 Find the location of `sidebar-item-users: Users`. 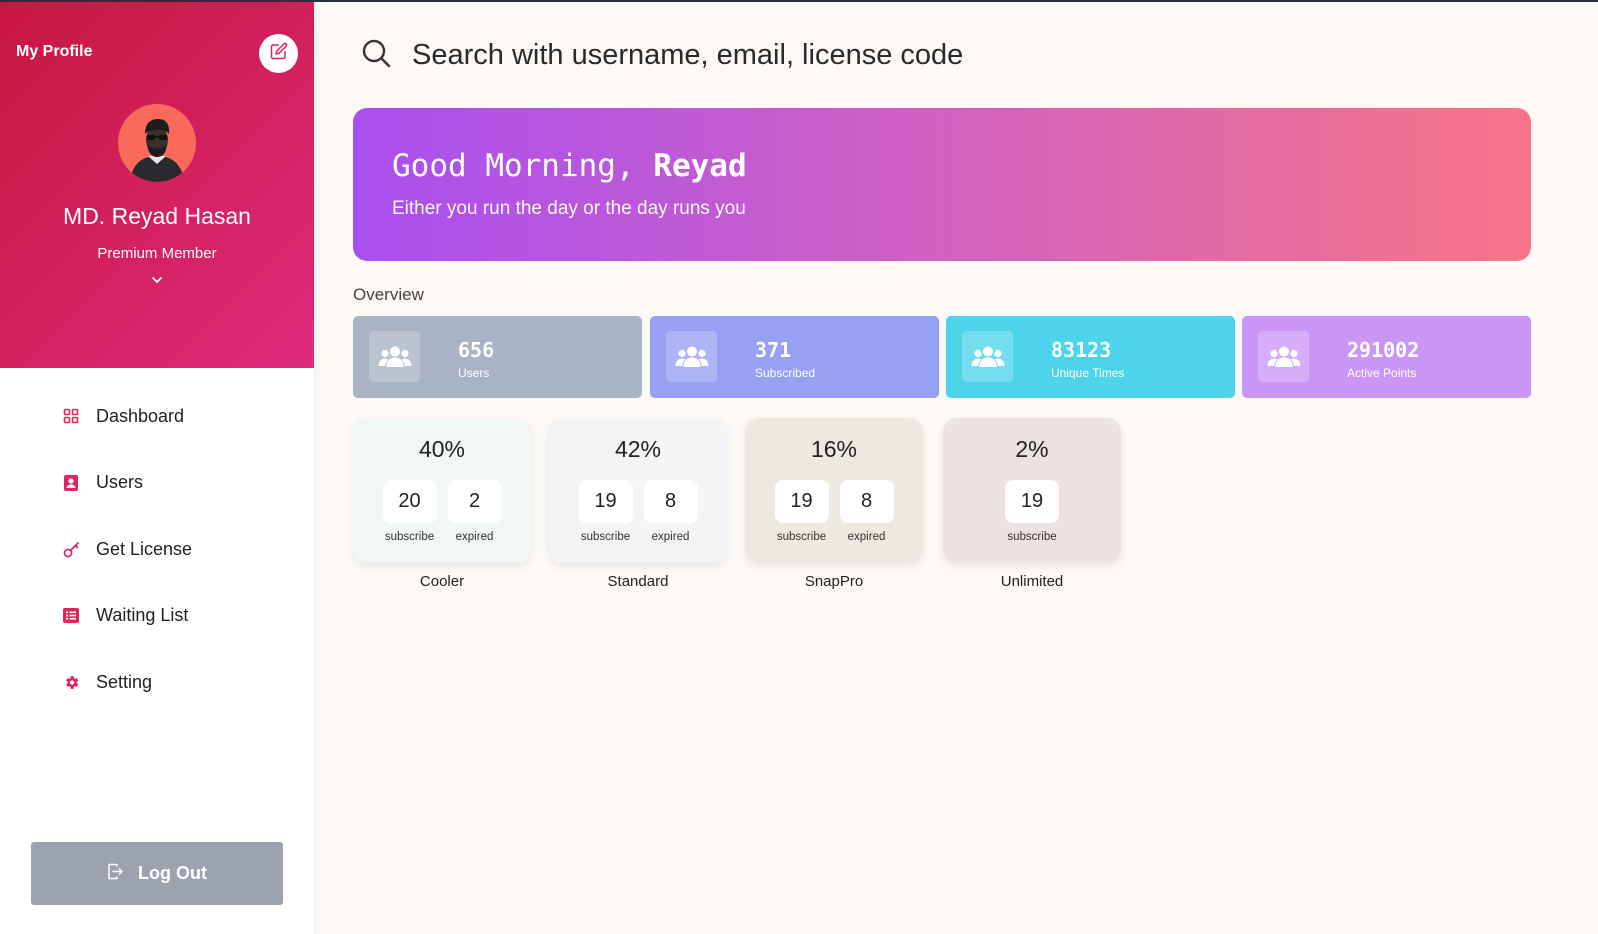

sidebar-item-users: Users is located at coordinates (157, 483).